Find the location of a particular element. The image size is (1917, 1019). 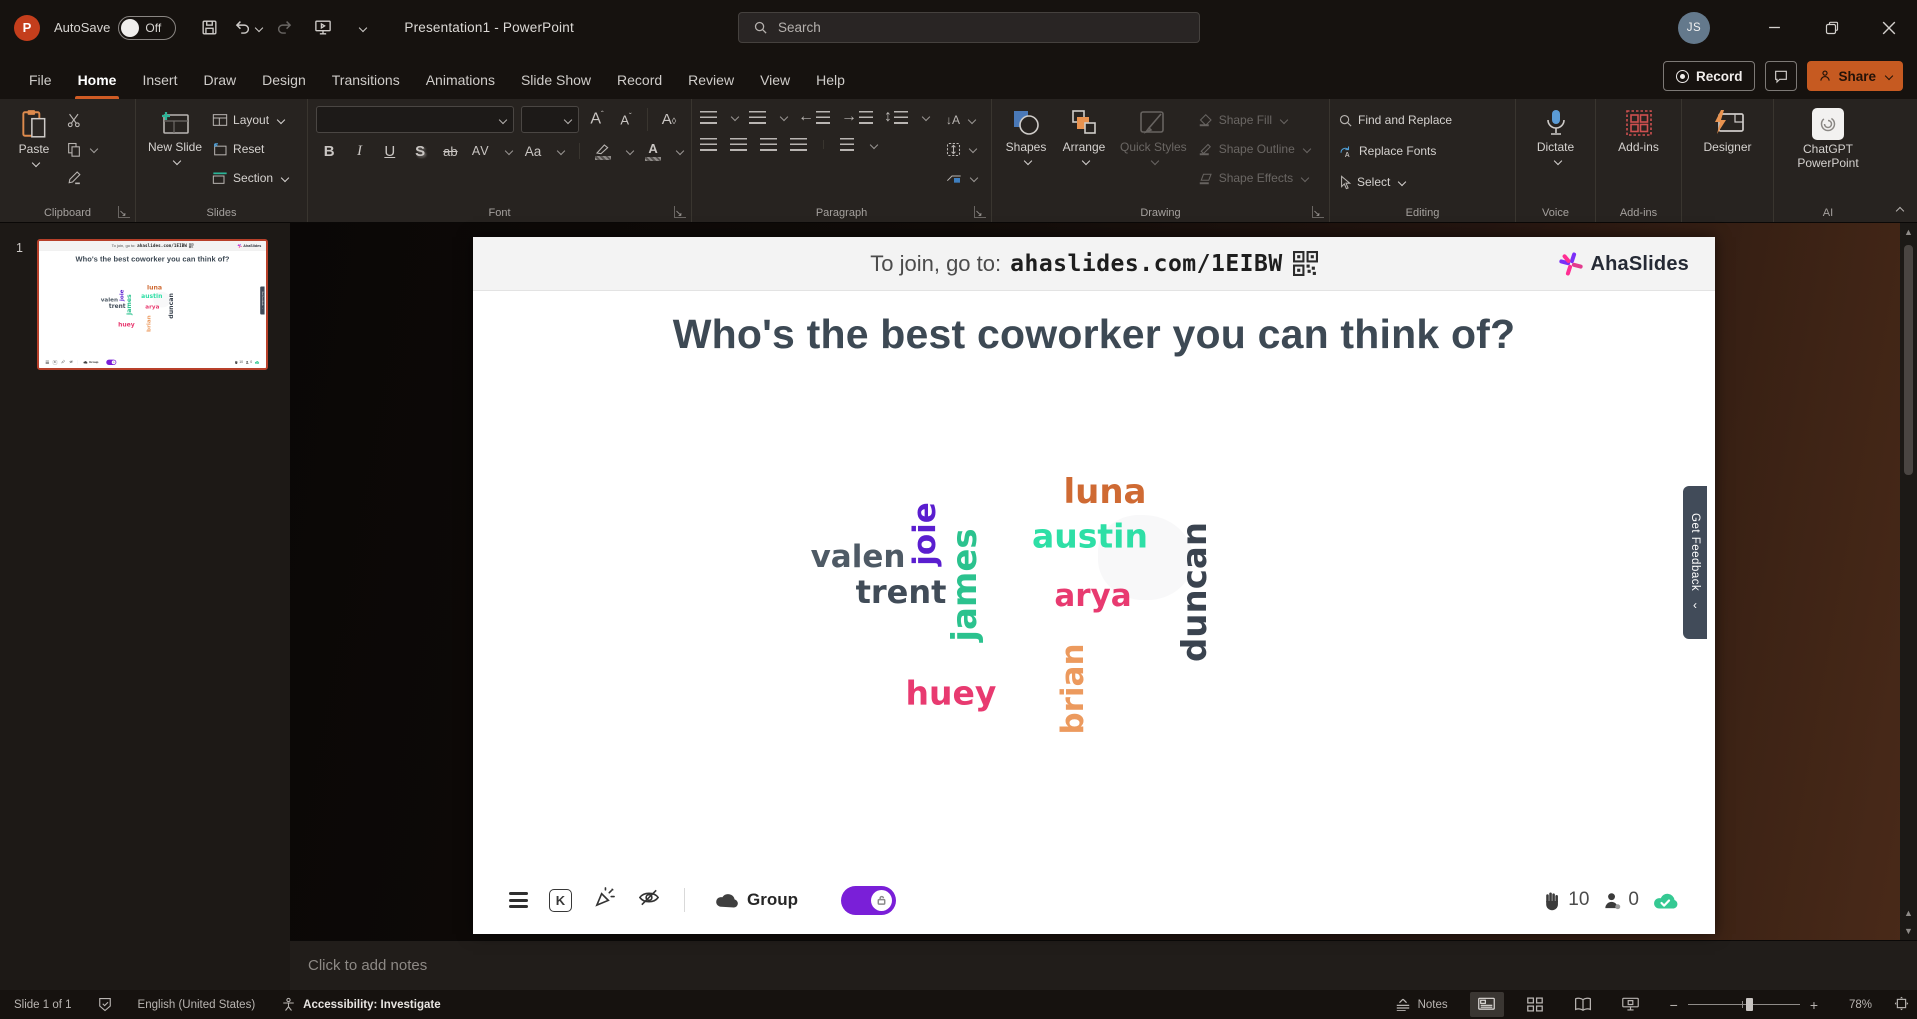

comments-button is located at coordinates (1781, 76).